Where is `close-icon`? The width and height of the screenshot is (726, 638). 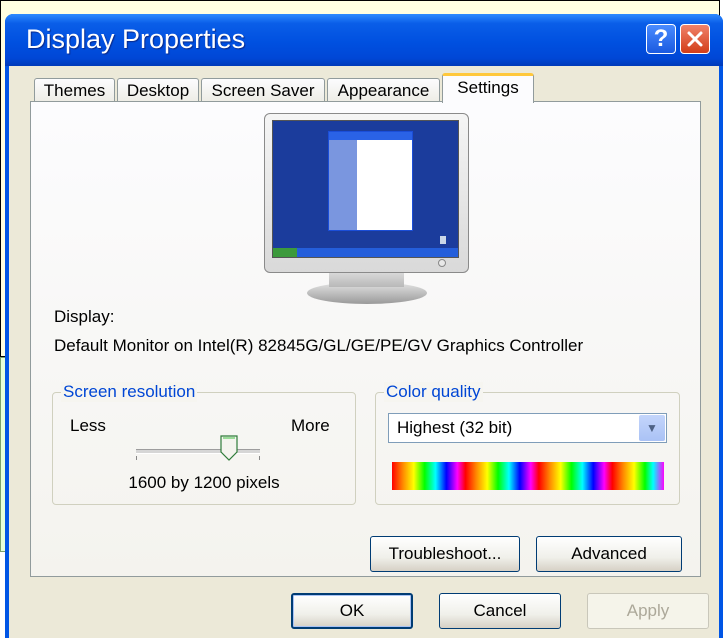 close-icon is located at coordinates (695, 39).